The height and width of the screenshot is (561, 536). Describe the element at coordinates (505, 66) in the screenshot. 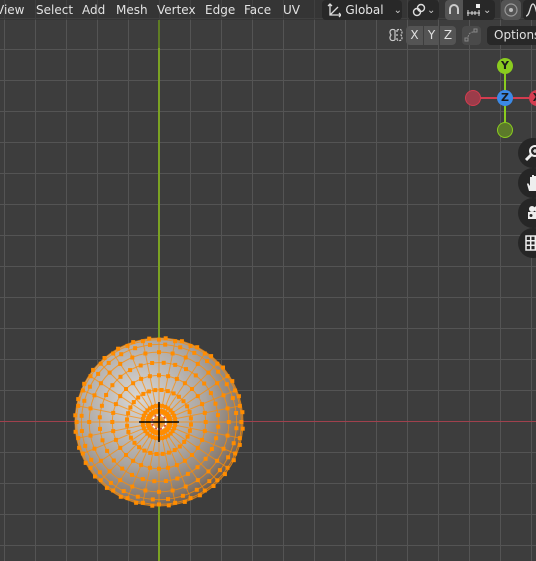

I see `gizmo-y-axis: Y` at that location.